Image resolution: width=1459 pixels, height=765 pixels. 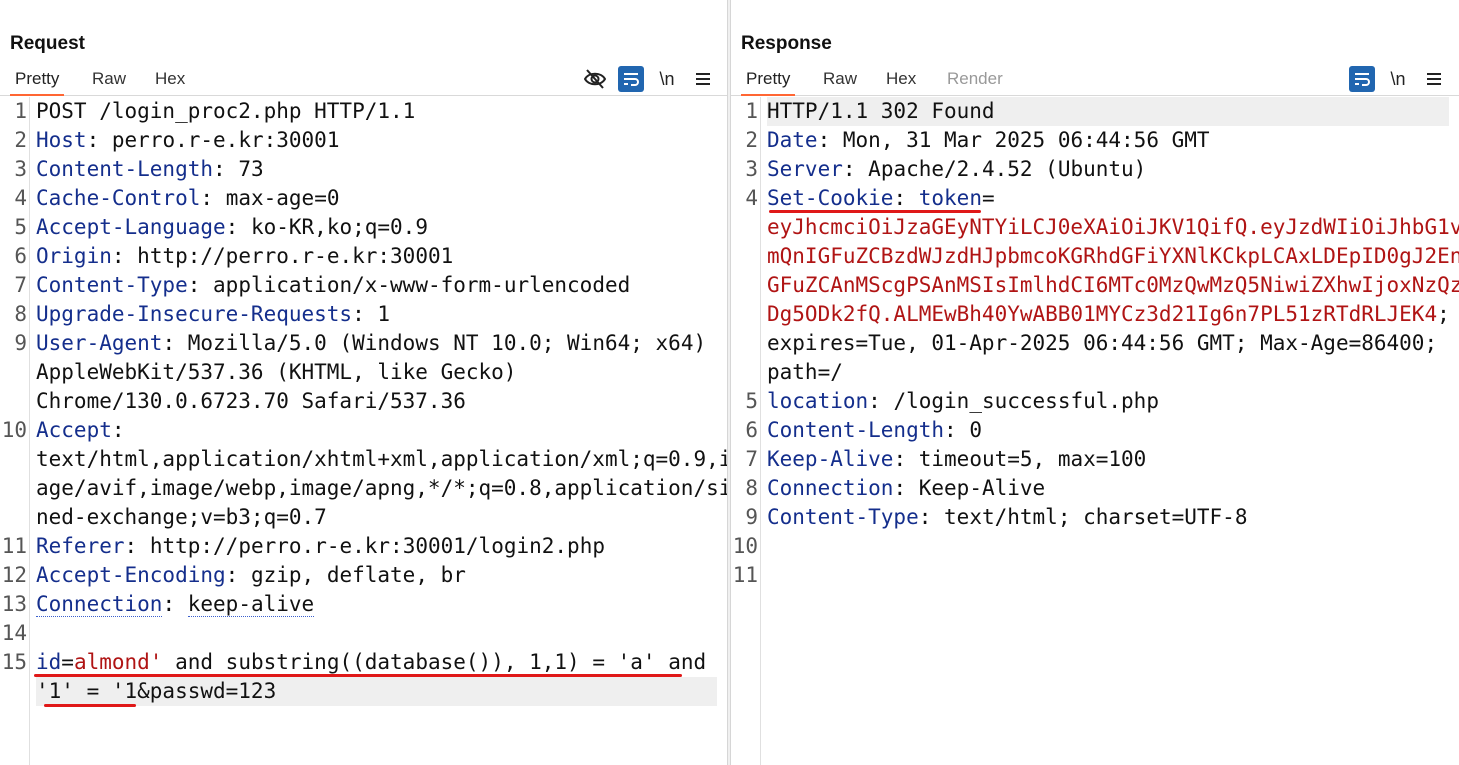 What do you see at coordinates (358, 169) in the screenshot?
I see `code-line: 3 Content-Length: 73` at bounding box center [358, 169].